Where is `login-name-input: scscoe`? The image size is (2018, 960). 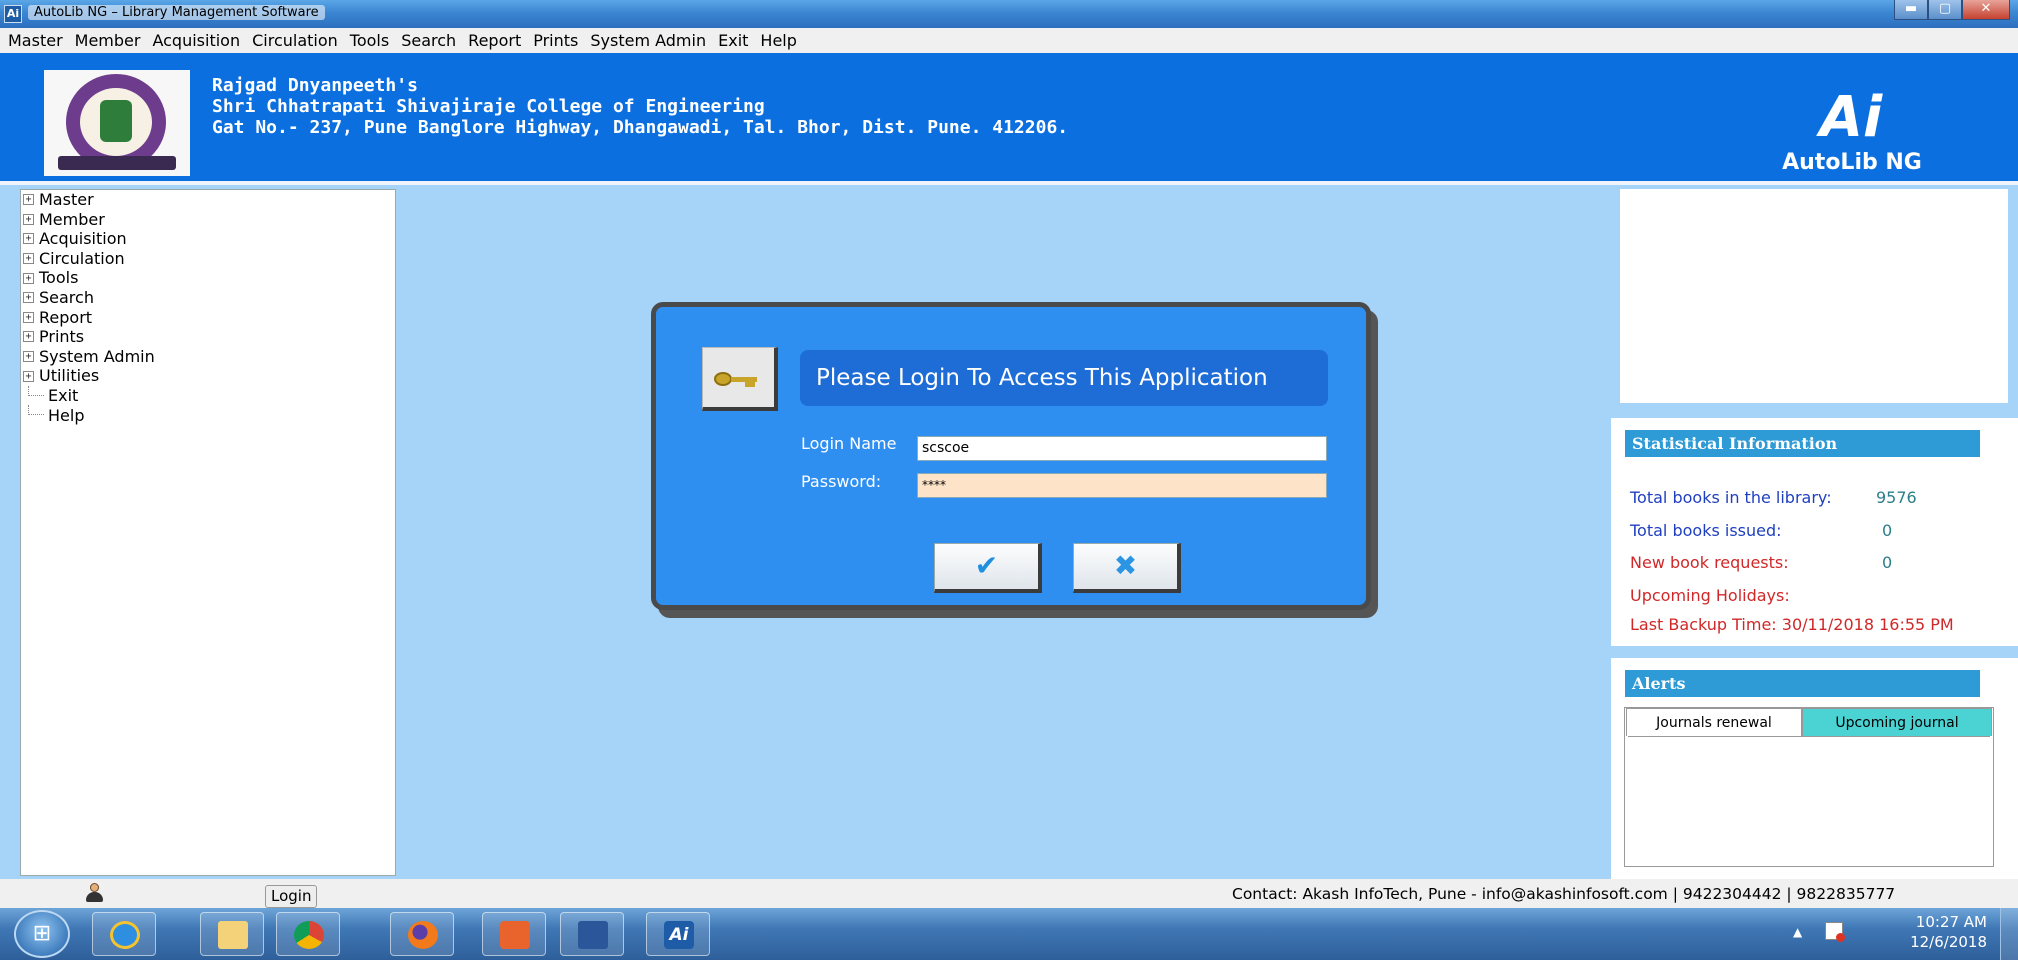 login-name-input: scscoe is located at coordinates (1122, 448).